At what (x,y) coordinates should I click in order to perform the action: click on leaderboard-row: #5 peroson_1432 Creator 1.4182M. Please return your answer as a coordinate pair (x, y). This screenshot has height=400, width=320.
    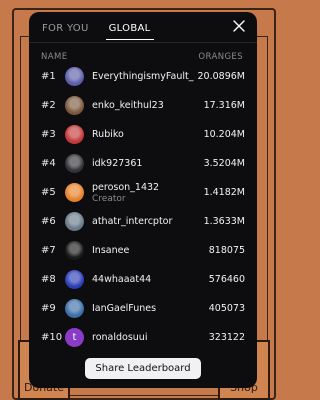
    Looking at the image, I should click on (143, 192).